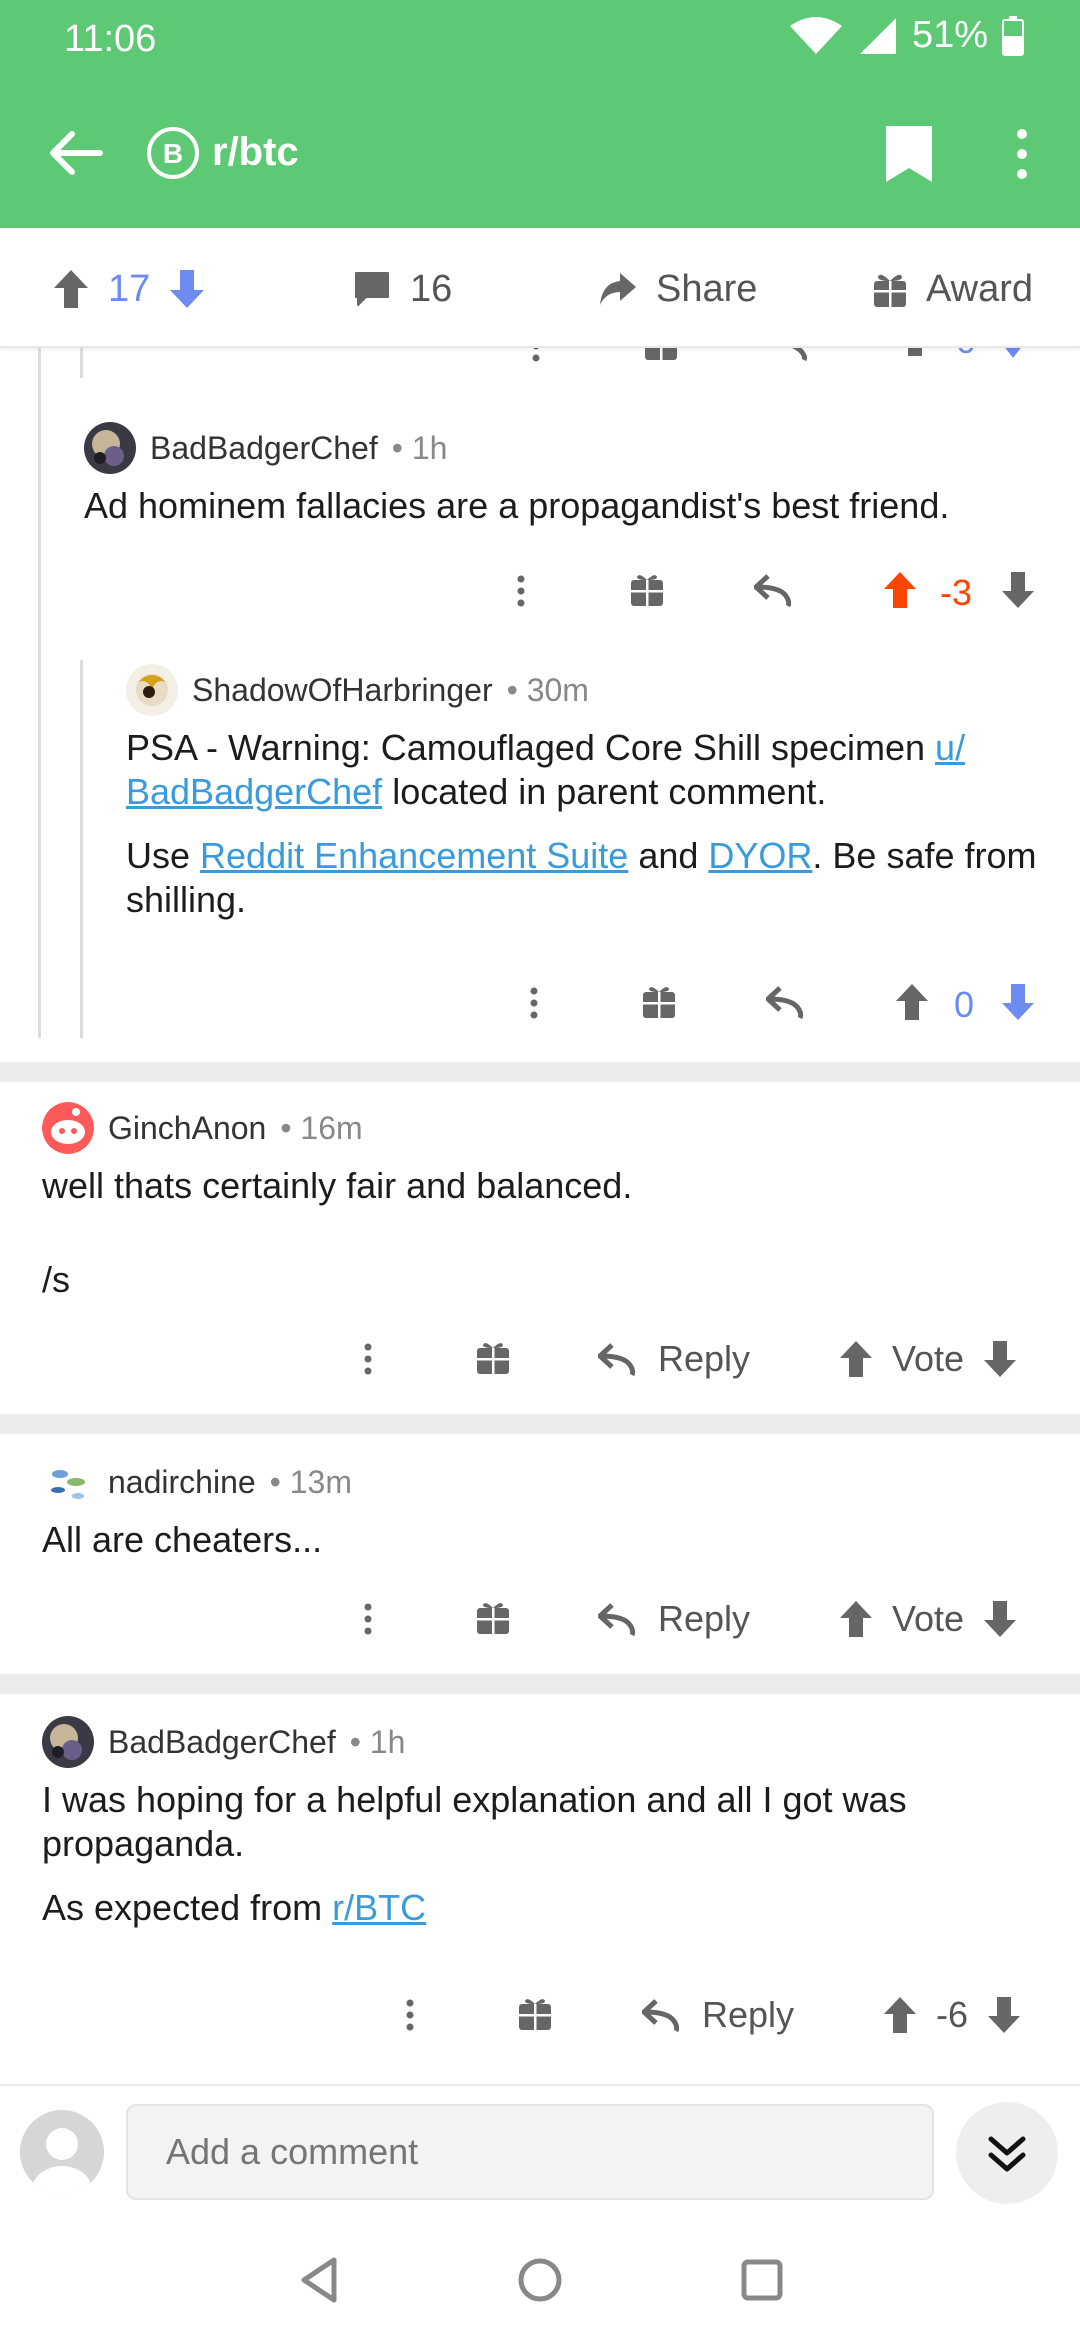 This screenshot has height=2340, width=1080. I want to click on res-link: Reddit Enhancement Suite, so click(414, 855).